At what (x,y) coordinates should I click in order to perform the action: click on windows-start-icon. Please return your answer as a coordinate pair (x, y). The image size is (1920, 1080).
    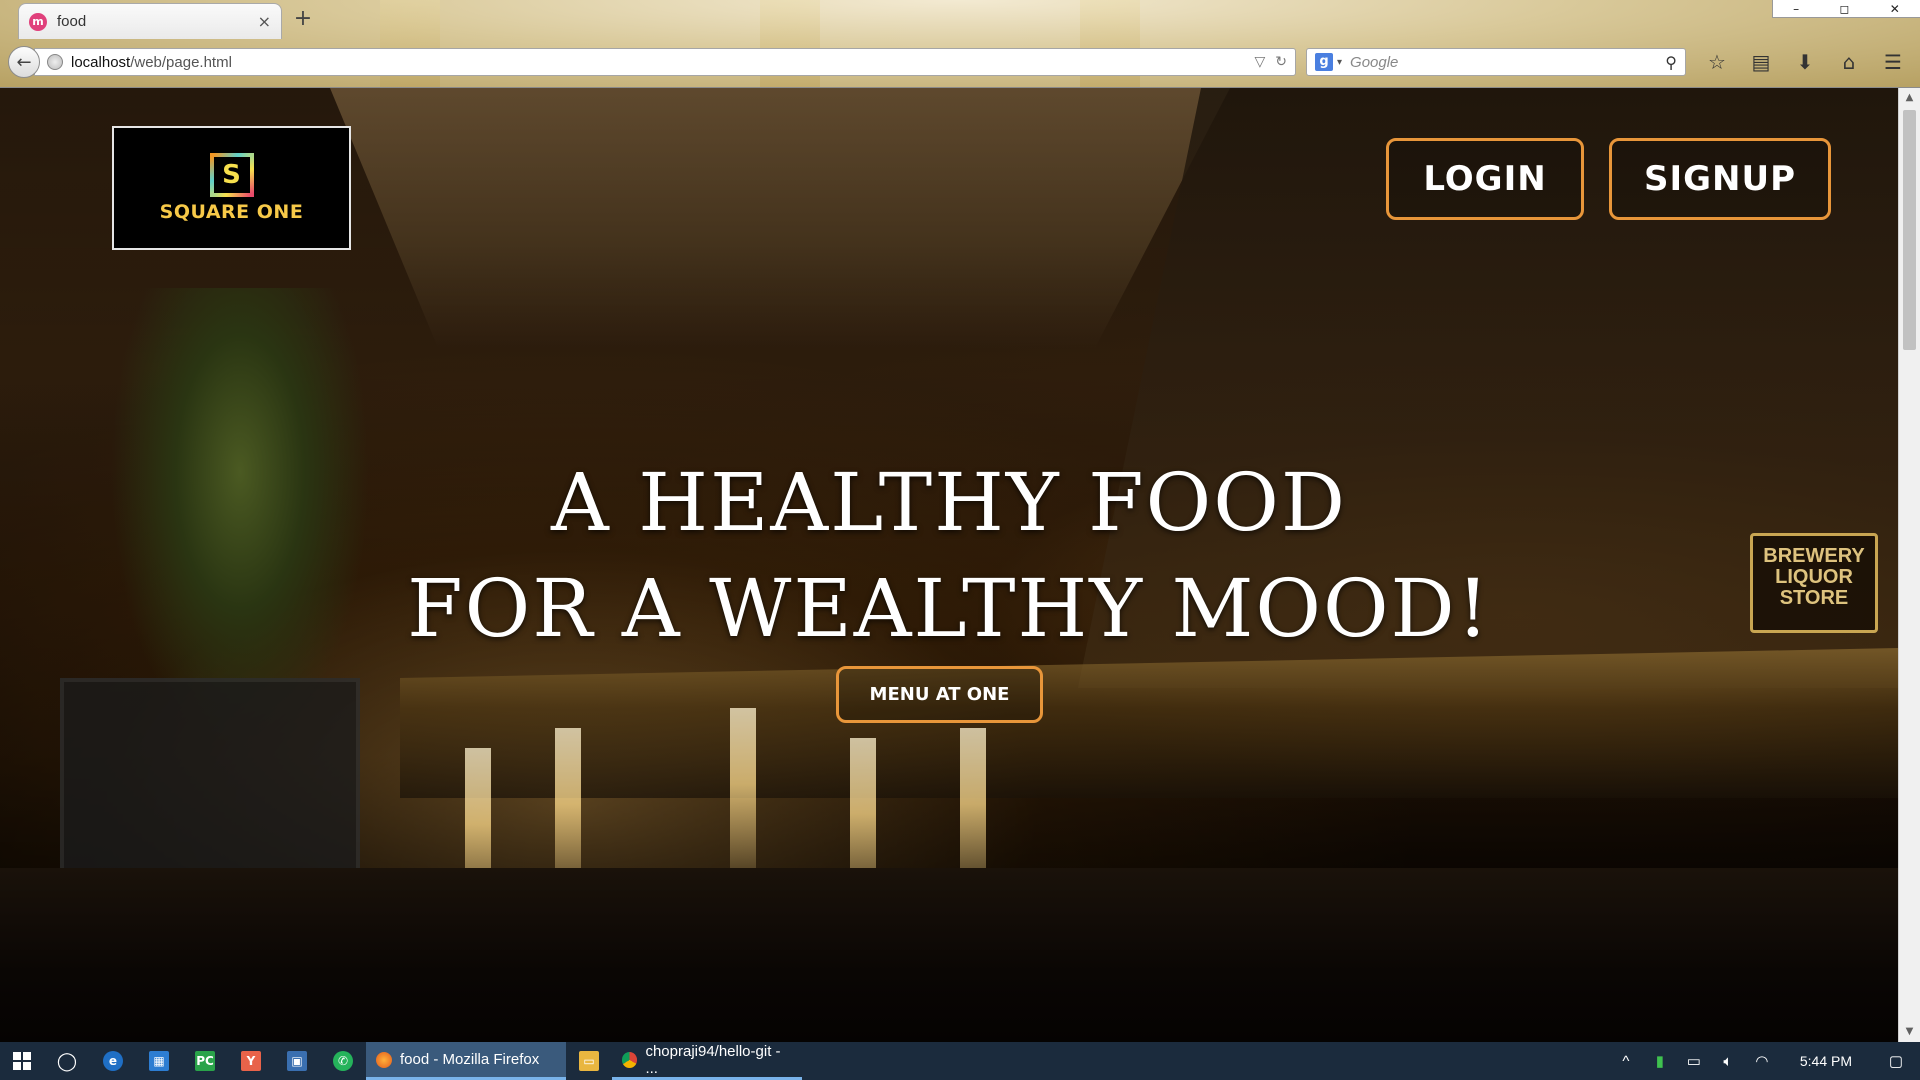
    Looking at the image, I should click on (22, 1061).